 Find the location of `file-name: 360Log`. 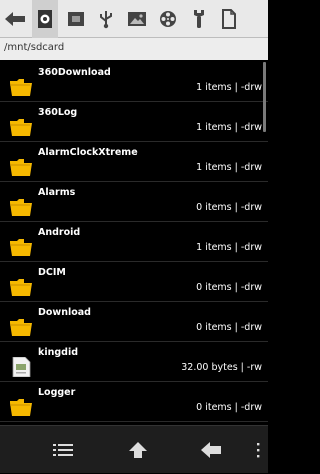

file-name: 360Log is located at coordinates (58, 112).